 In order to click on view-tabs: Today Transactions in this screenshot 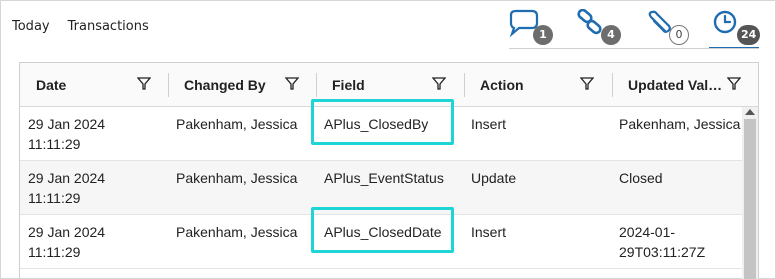, I will do `click(80, 26)`.